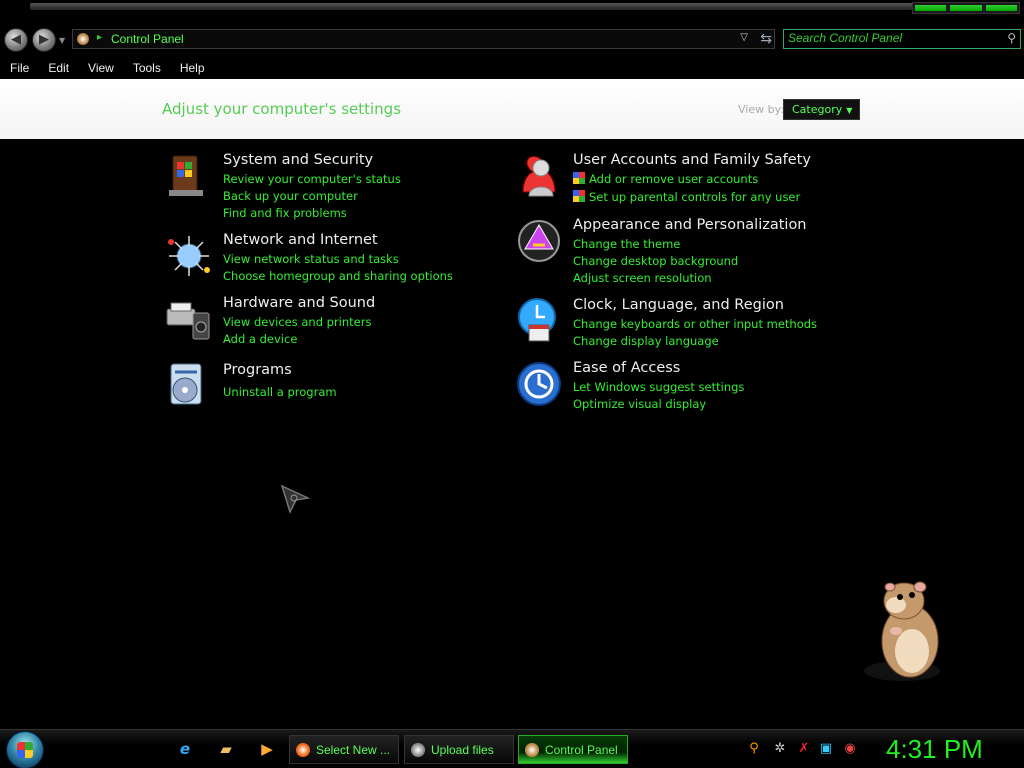 The height and width of the screenshot is (768, 1024). Describe the element at coordinates (423, 39) in the screenshot. I see `address-bar: ▸ Control Panel ▽ ⇆` at that location.